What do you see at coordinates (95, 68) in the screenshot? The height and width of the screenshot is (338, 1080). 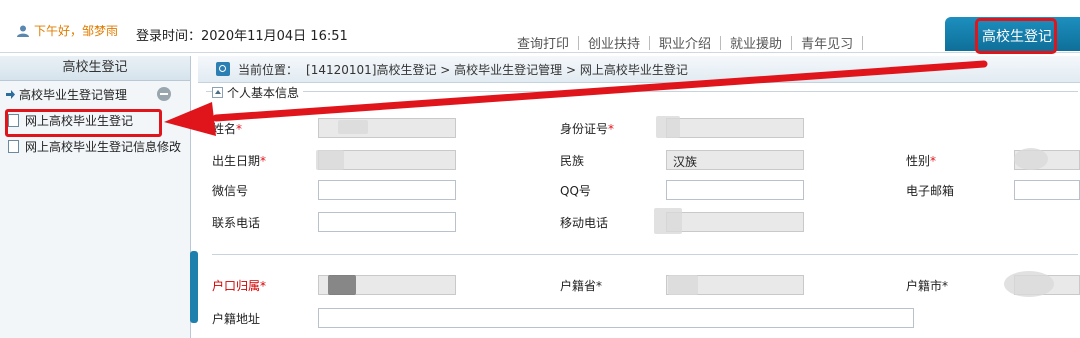 I see `sidebar-title: 高校生登记` at bounding box center [95, 68].